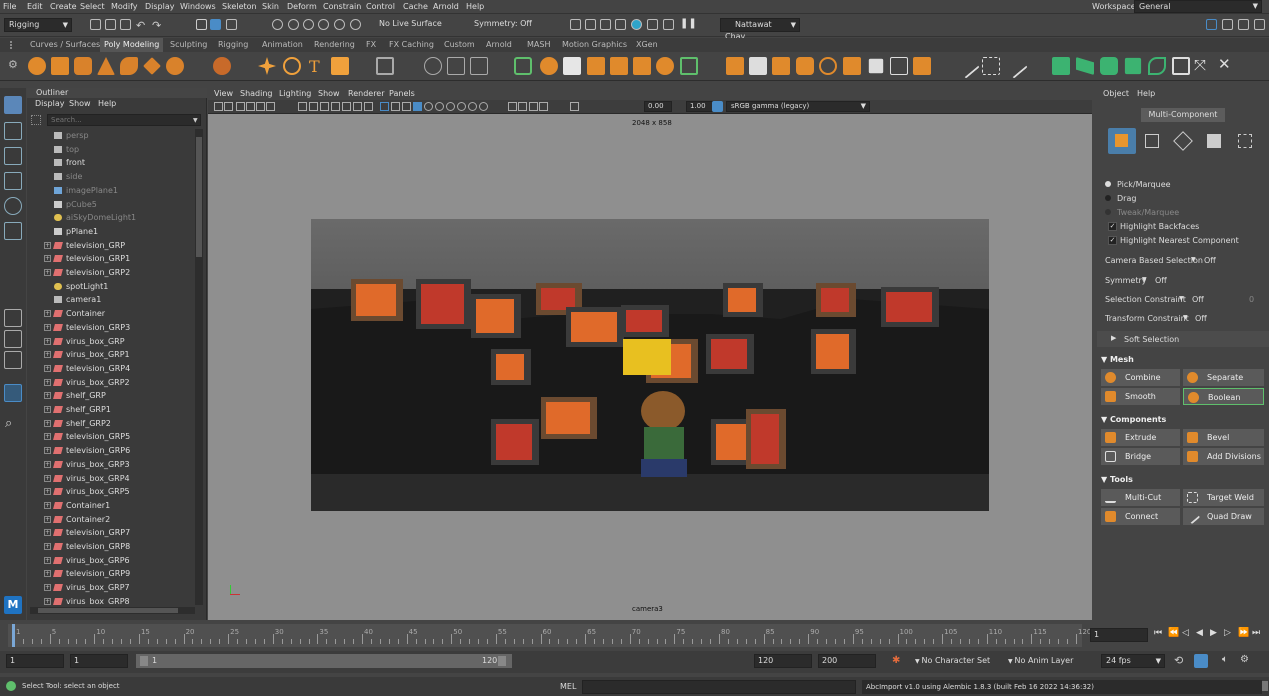 The width and height of the screenshot is (1269, 696). Describe the element at coordinates (13, 64) in the screenshot. I see `gear-icon: ⚙` at that location.